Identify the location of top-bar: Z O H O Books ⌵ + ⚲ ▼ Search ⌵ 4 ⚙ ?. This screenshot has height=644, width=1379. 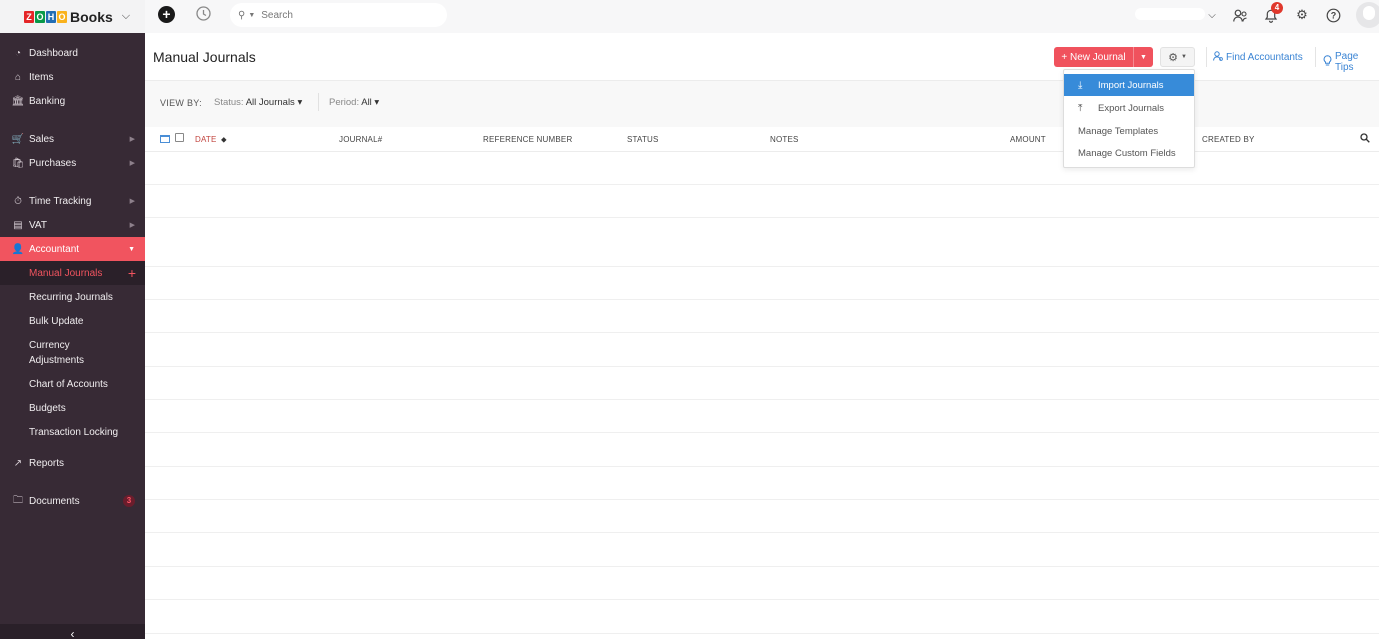
(689, 16).